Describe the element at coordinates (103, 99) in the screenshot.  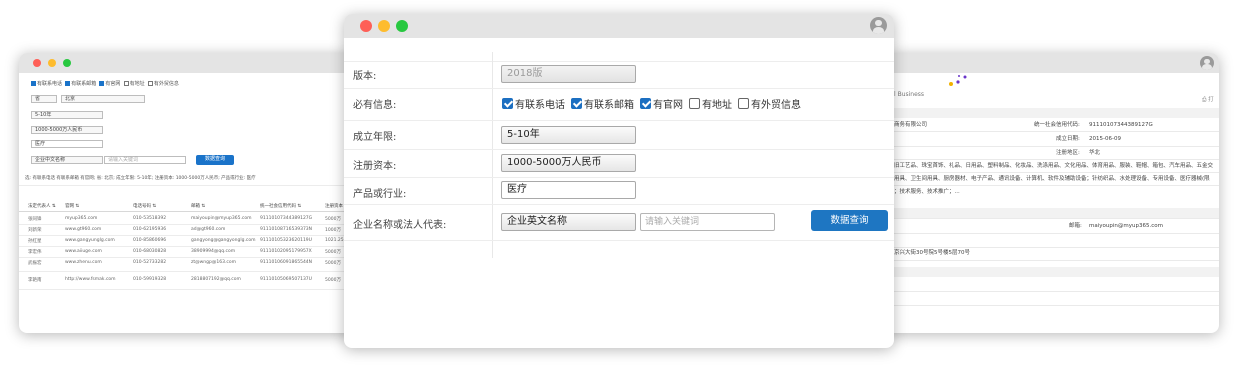
I see `city-select: 北京` at that location.